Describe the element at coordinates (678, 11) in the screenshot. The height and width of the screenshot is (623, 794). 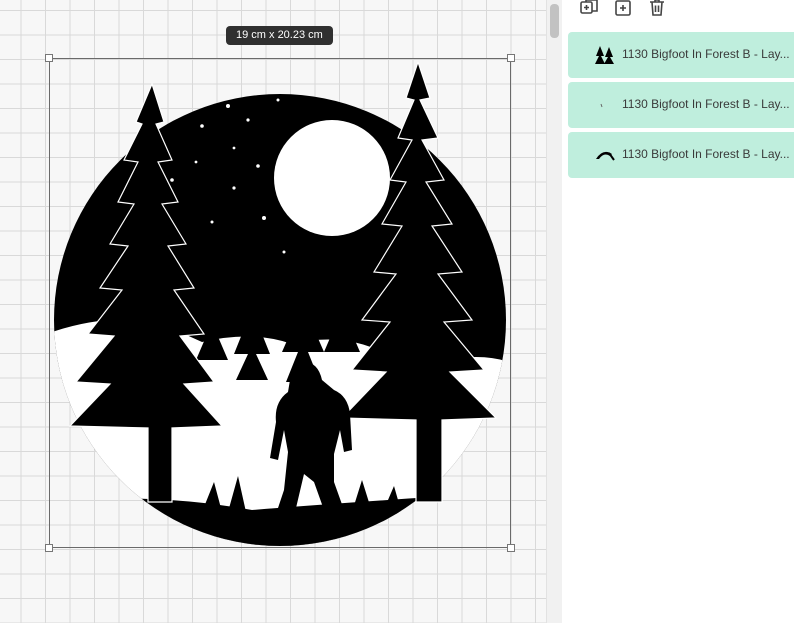
I see `layers-toolbar` at that location.